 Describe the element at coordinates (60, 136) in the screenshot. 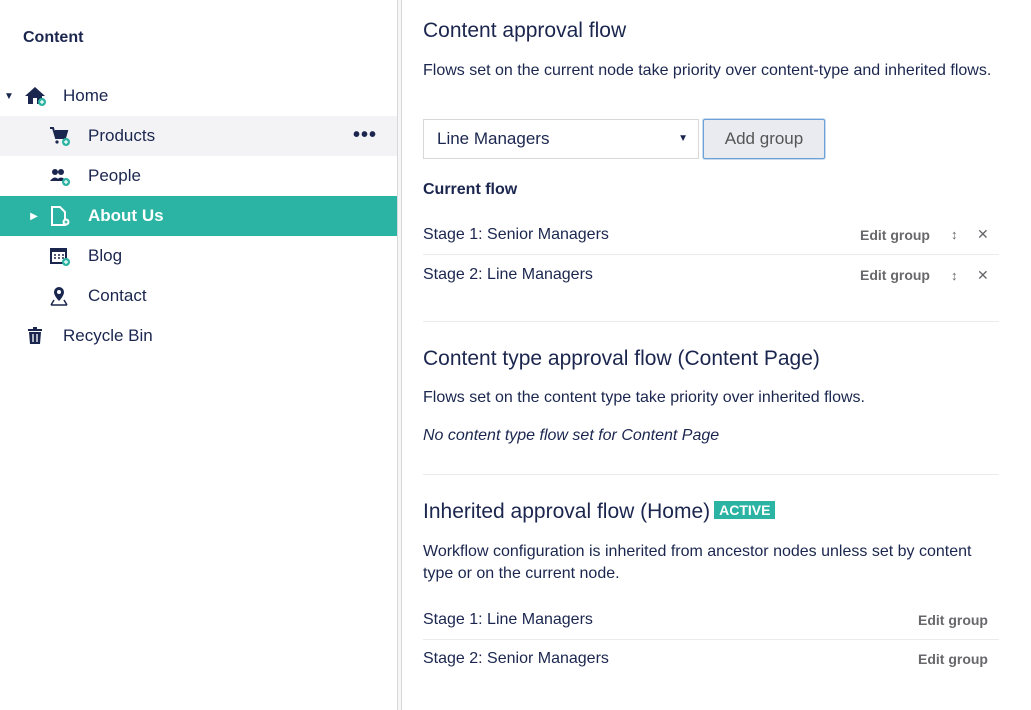

I see `cart-icon` at that location.